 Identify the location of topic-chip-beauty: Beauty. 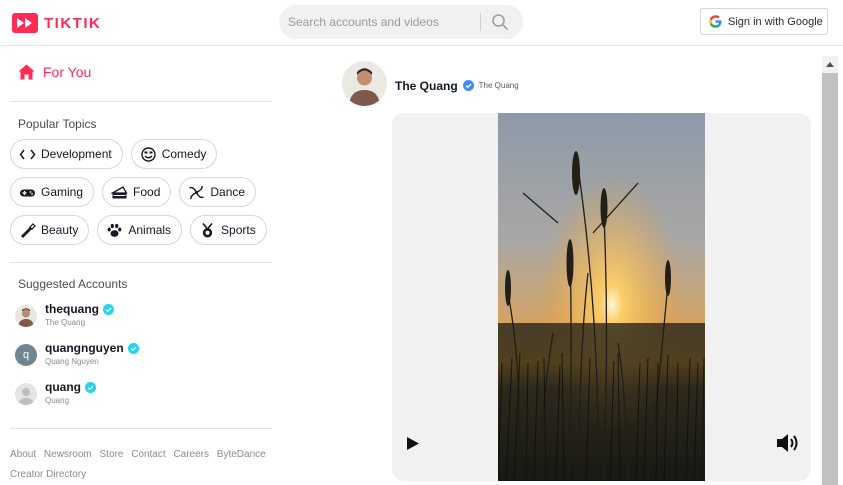
(50, 230).